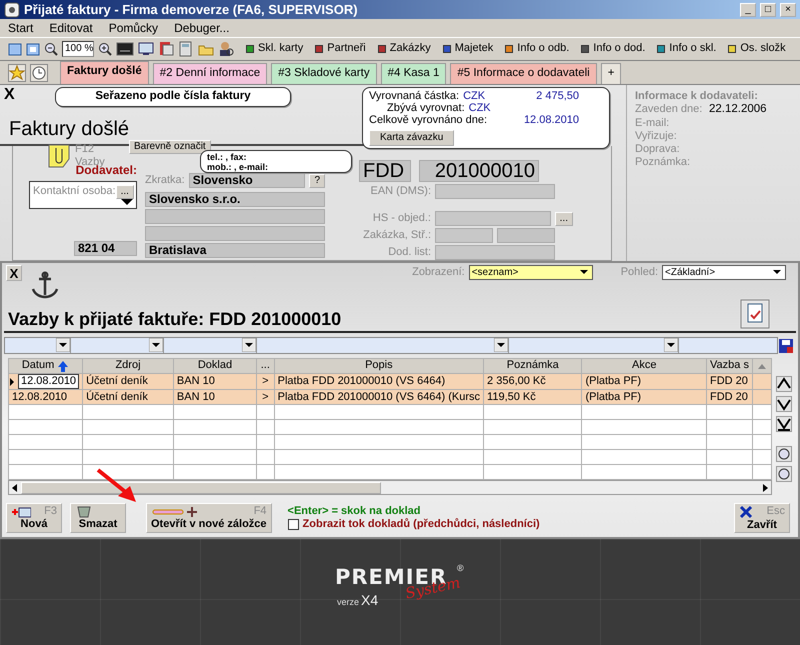 This screenshot has height=645, width=800. I want to click on menu-item: Start, so click(21, 28).